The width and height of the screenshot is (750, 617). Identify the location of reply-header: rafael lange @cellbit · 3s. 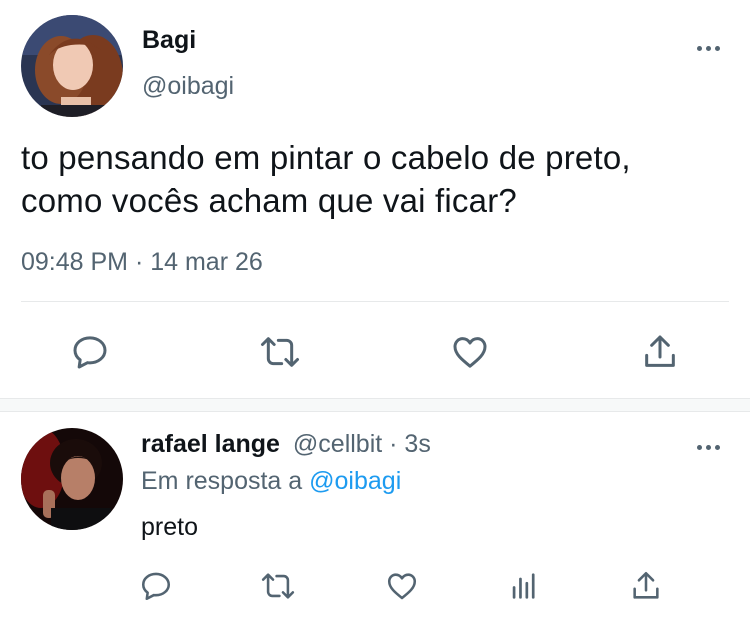
(286, 444).